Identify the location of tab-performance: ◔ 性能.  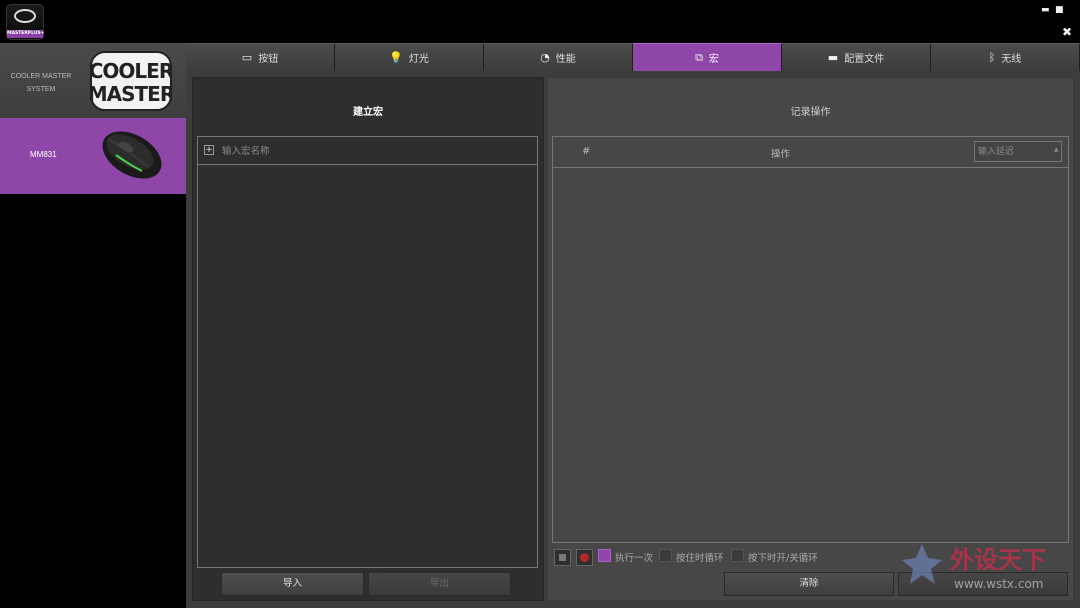
(558, 57).